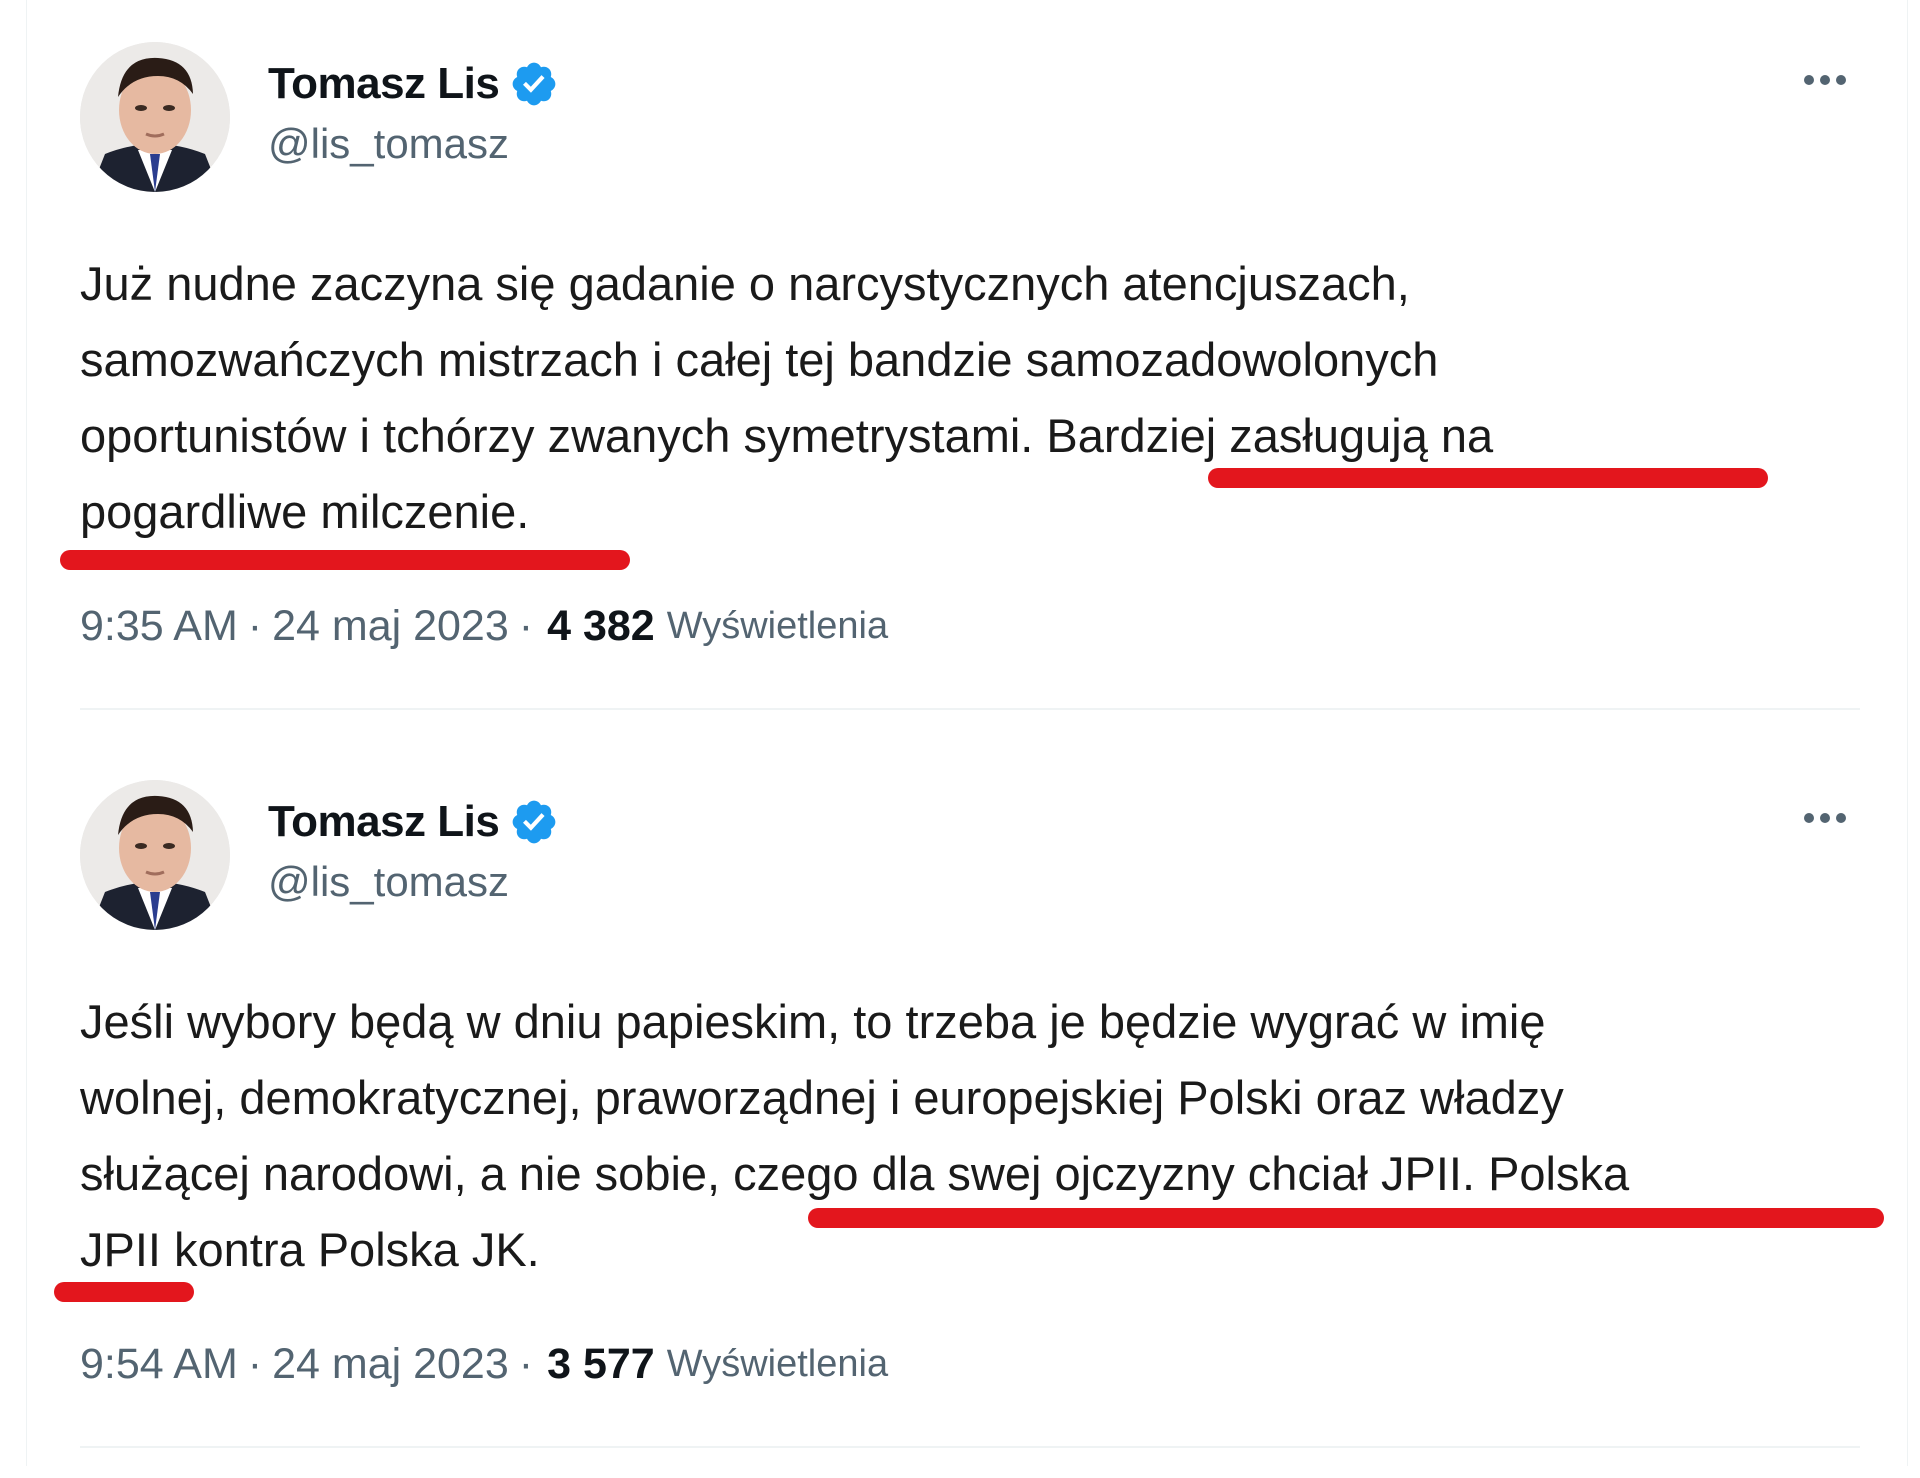  I want to click on tweet-time: 9:54 AM, so click(159, 1364).